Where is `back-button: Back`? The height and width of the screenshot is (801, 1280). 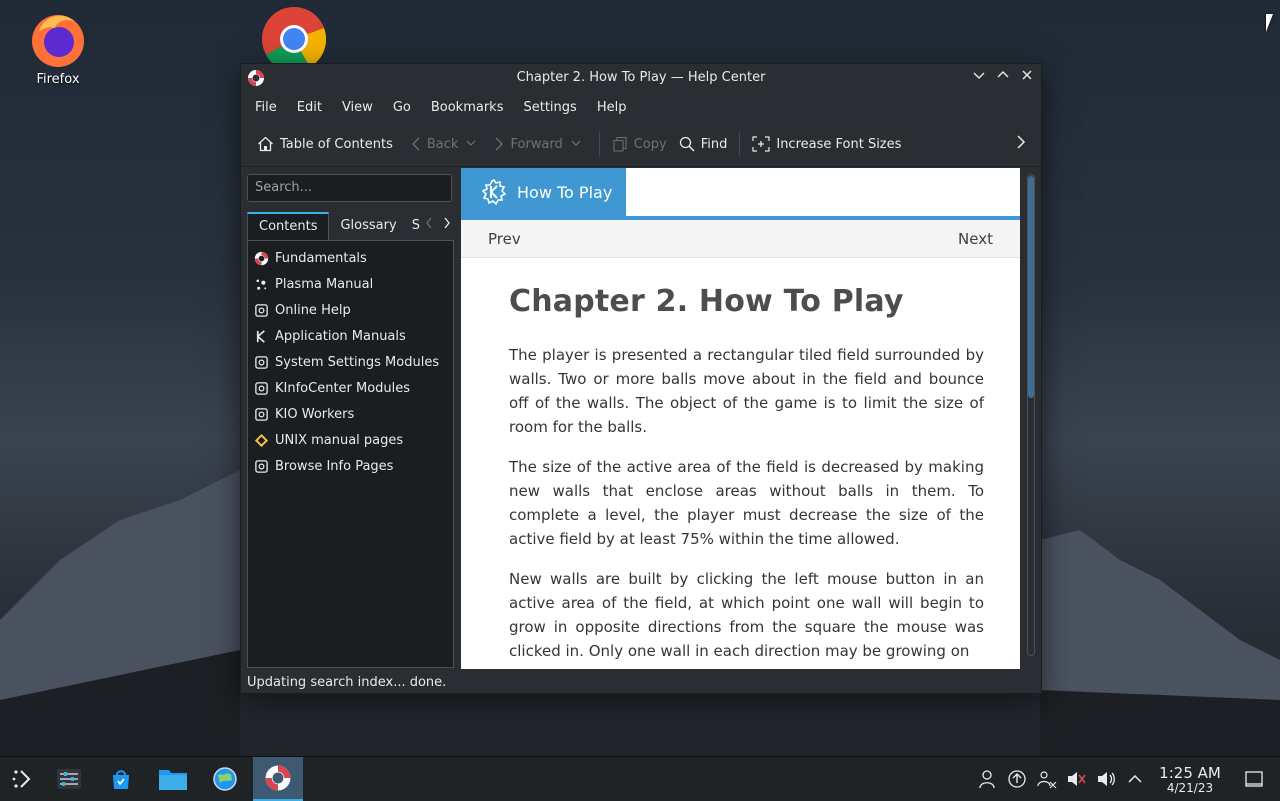 back-button: Back is located at coordinates (447, 144).